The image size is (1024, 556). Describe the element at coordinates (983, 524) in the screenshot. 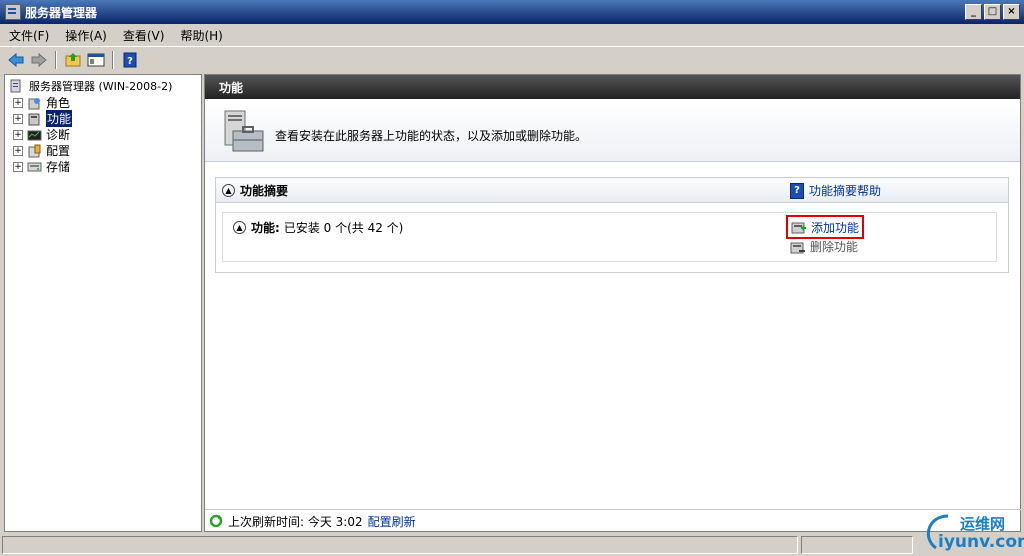

I see `watermark-line1: 运维网` at that location.